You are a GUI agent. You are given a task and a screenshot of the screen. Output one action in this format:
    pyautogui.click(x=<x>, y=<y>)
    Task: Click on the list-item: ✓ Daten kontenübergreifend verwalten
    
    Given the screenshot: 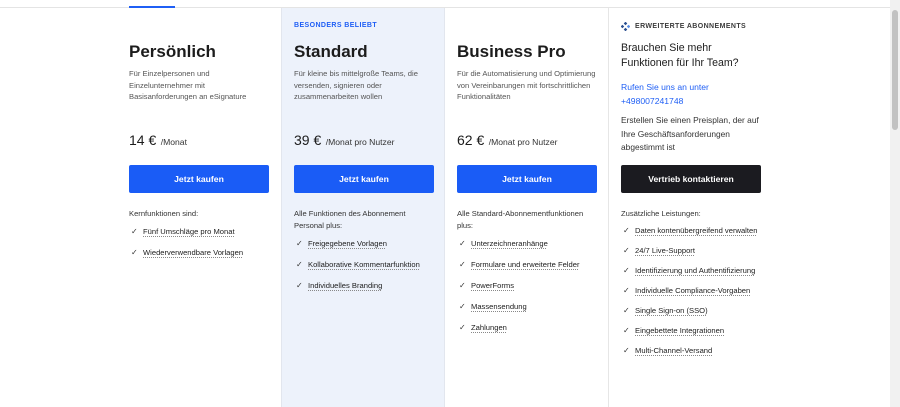 What is the action you would take?
    pyautogui.click(x=695, y=230)
    